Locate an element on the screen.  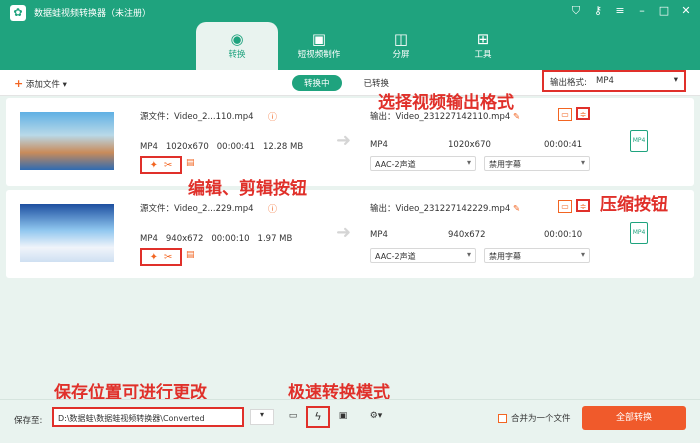
output-meta: MP4 940x672 00:00:10 is located at coordinates (476, 235).